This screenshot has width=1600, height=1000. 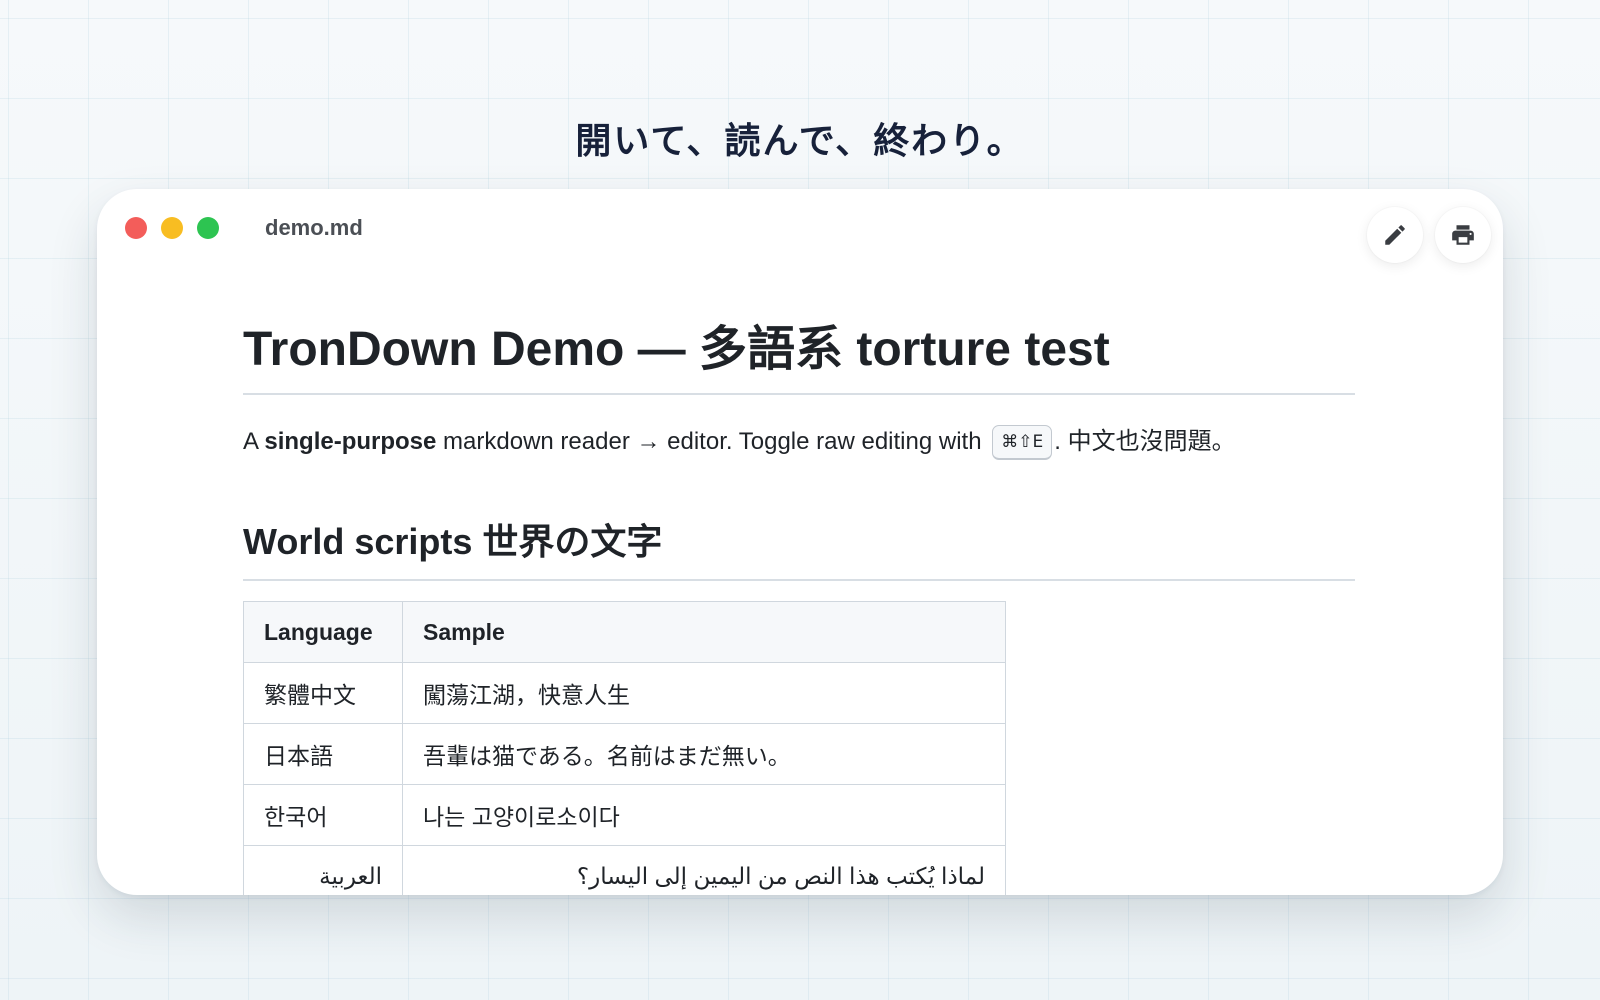 What do you see at coordinates (136, 228) in the screenshot?
I see `close-button` at bounding box center [136, 228].